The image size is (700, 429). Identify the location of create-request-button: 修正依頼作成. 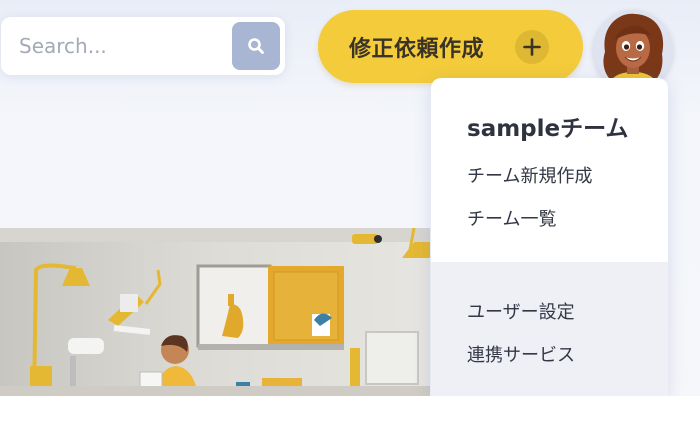
(450, 46).